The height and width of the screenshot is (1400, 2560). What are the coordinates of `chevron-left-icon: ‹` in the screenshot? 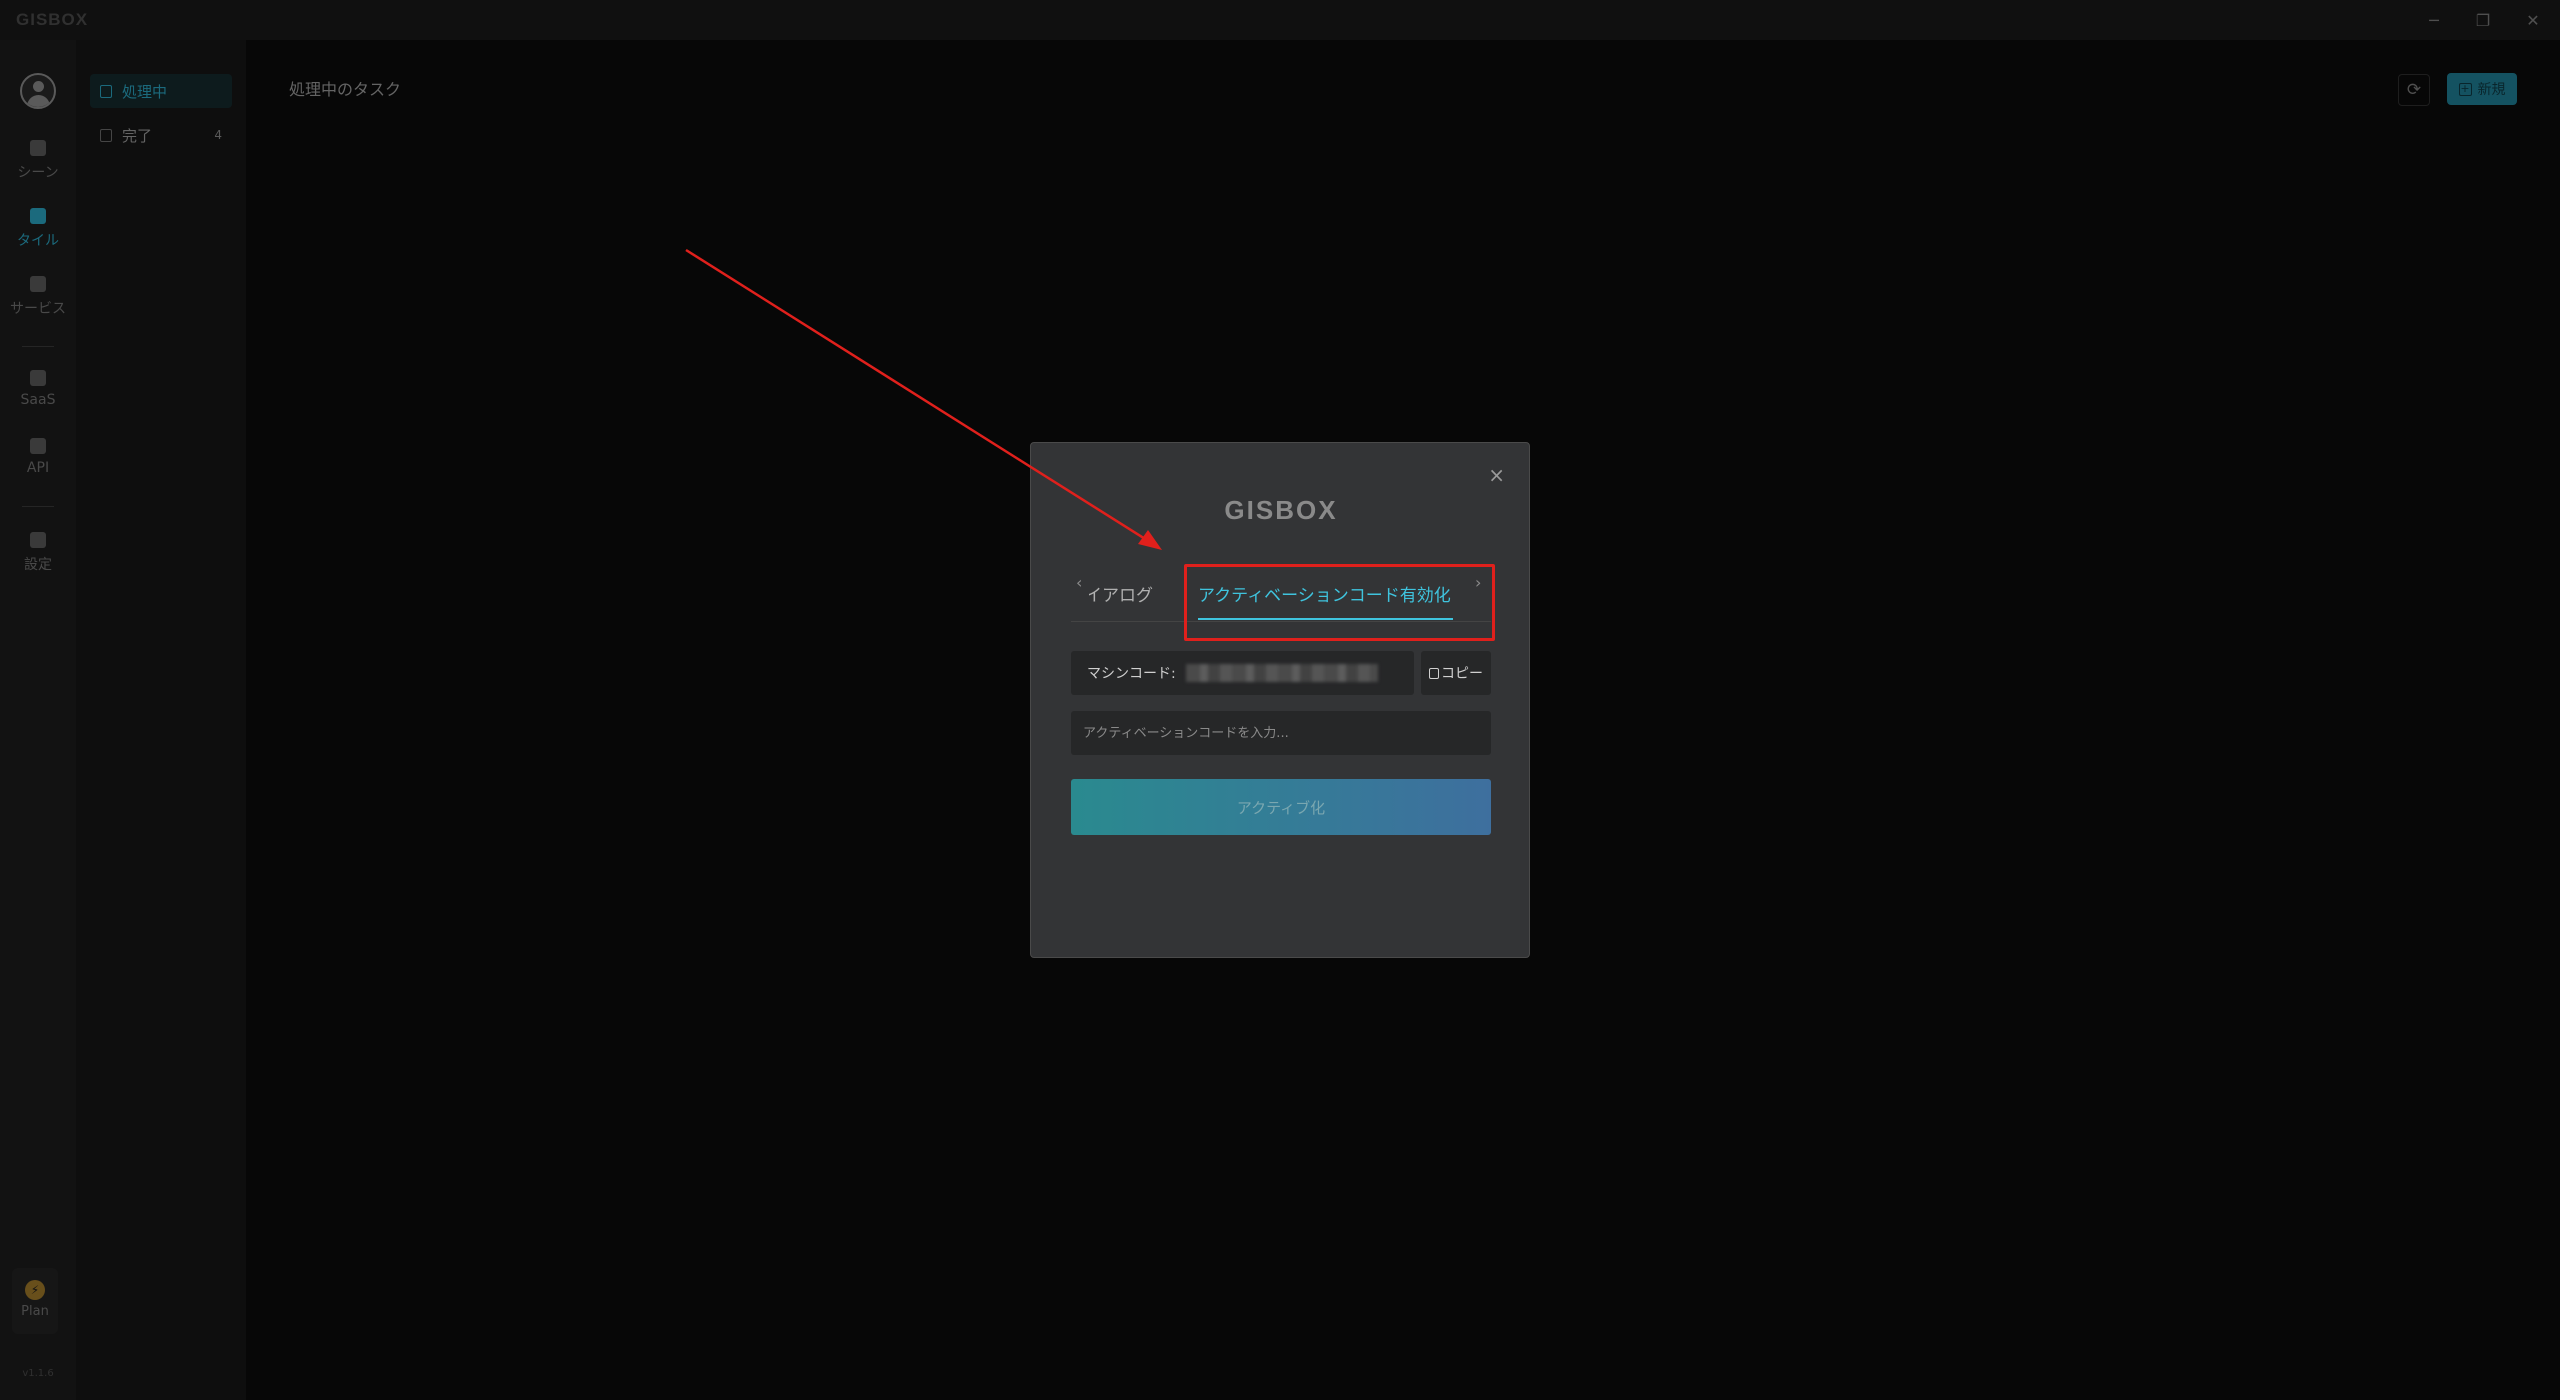 It's located at (1079, 582).